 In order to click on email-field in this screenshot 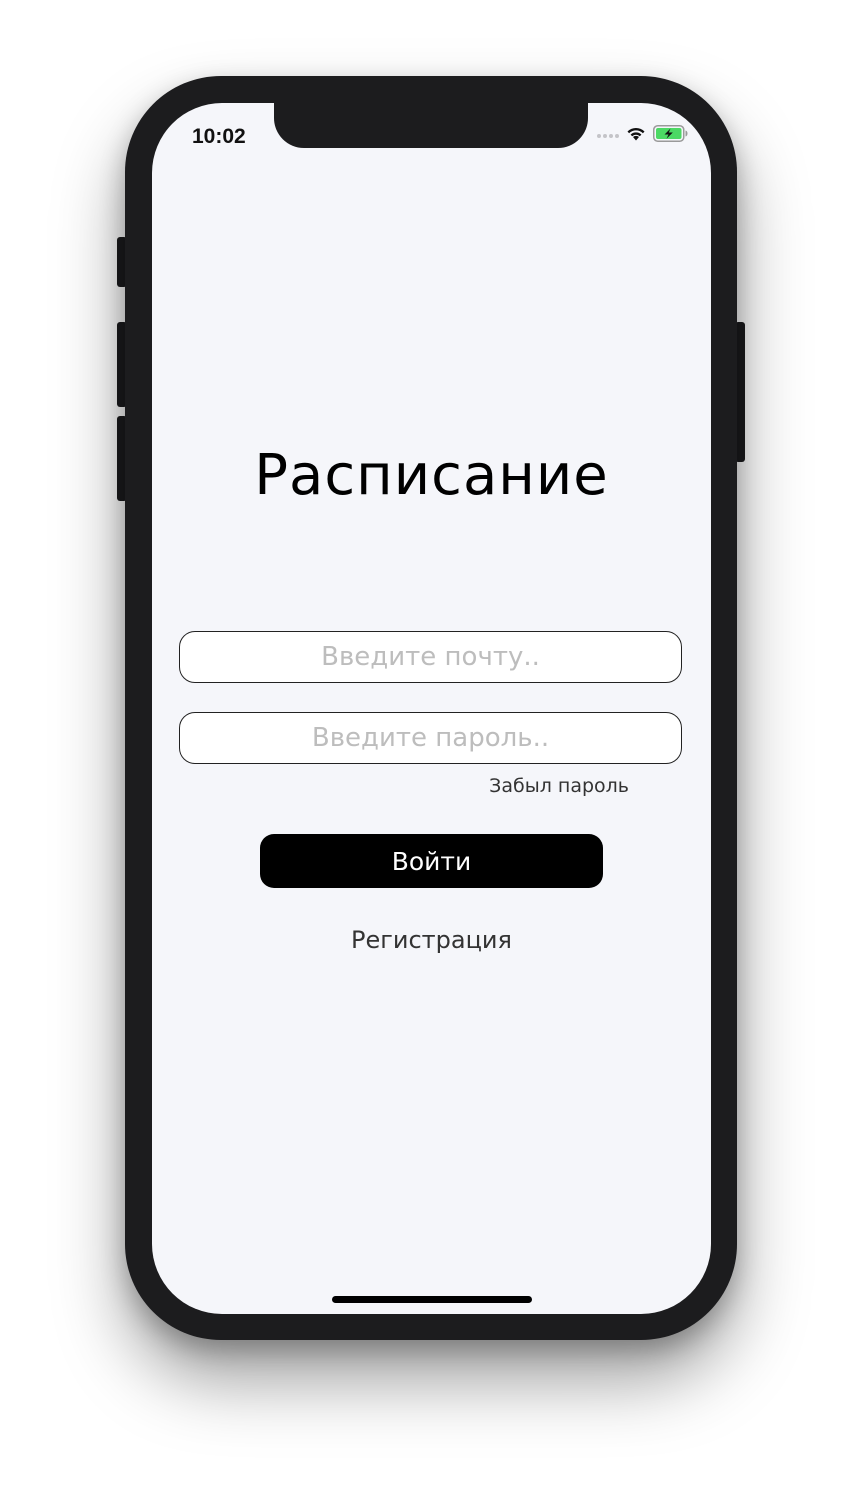, I will do `click(430, 657)`.